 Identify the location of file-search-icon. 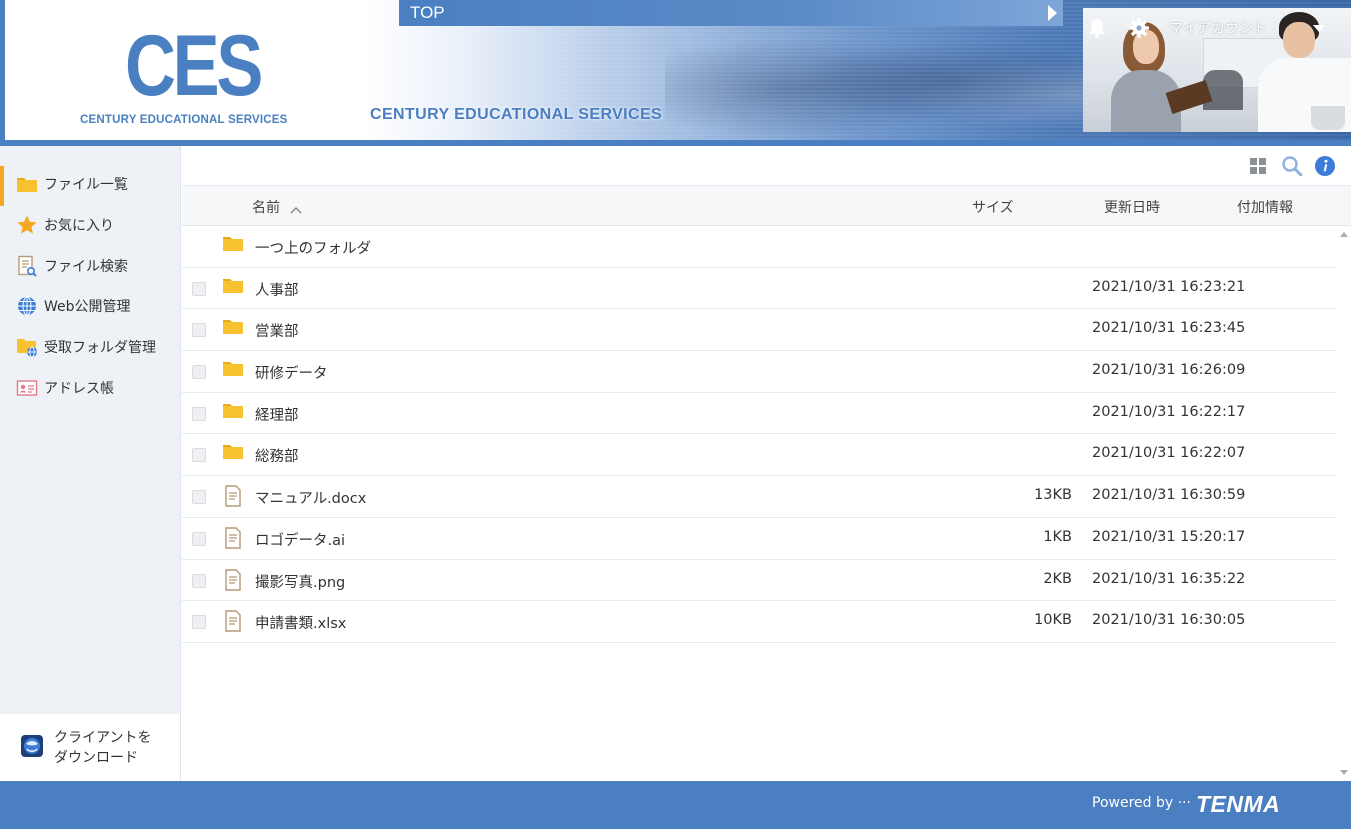
(27, 266).